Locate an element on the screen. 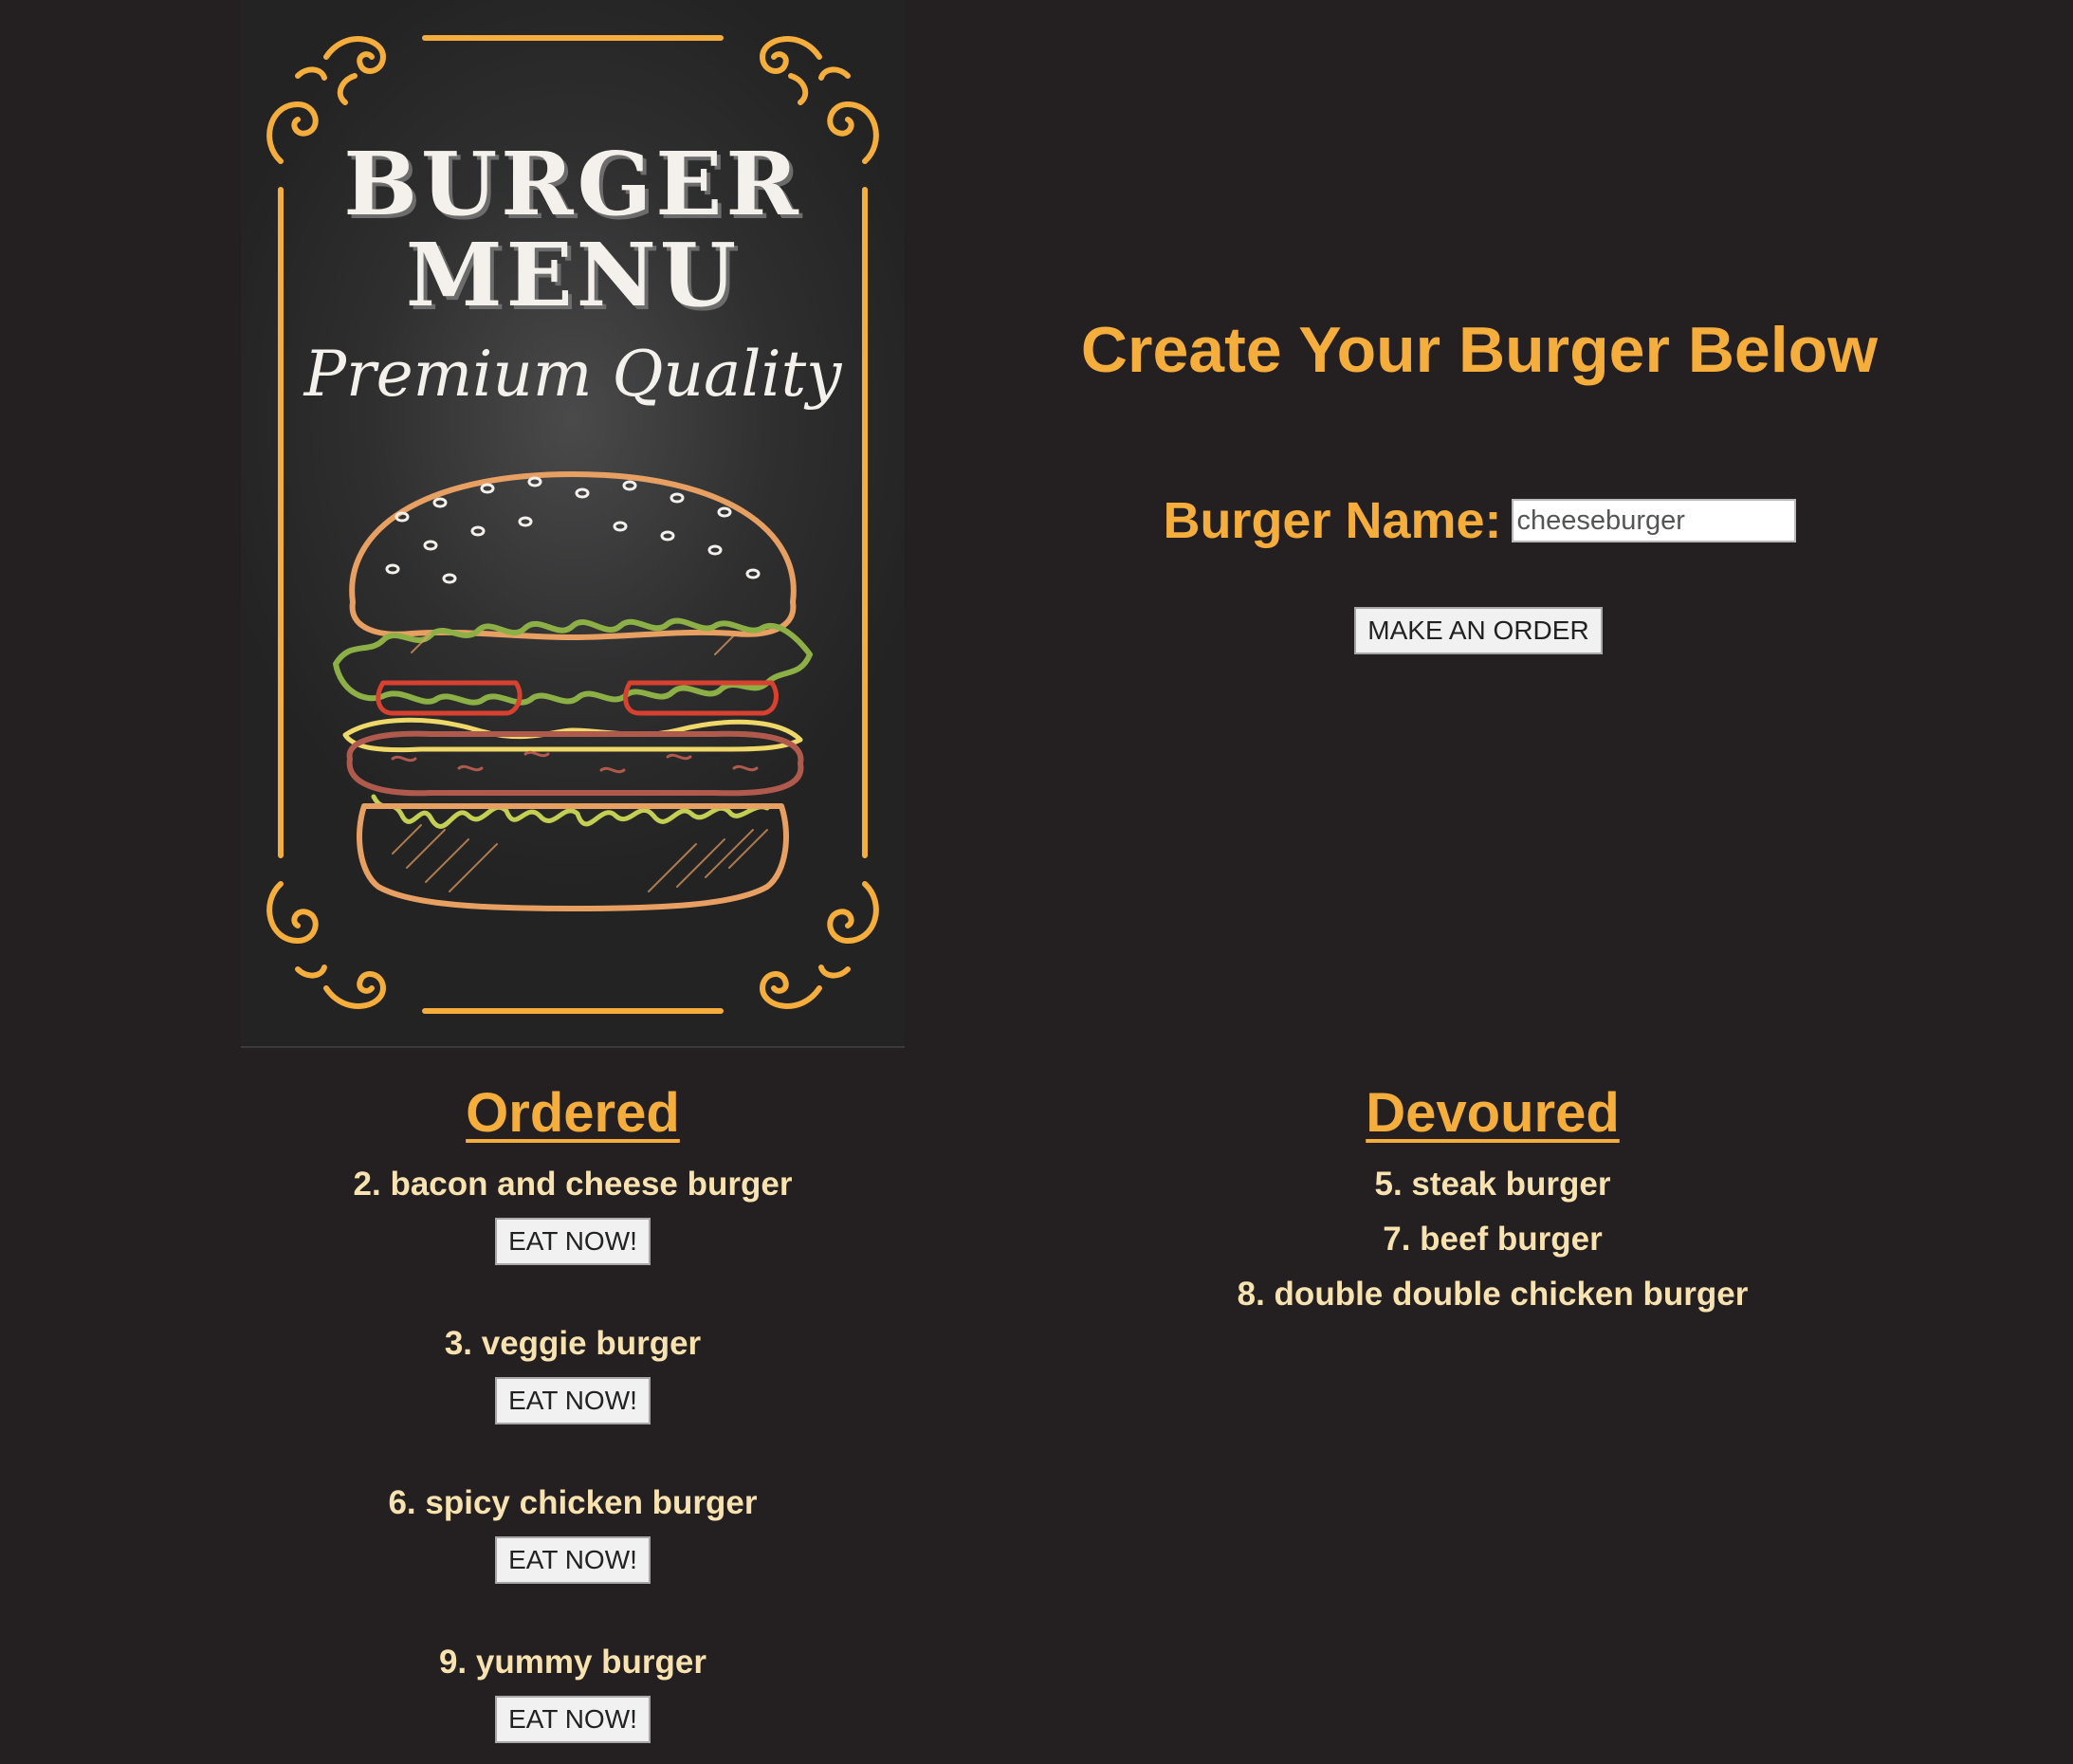 This screenshot has width=2073, height=1764. create-burger-heading: Create Your Burger Below is located at coordinates (1479, 350).